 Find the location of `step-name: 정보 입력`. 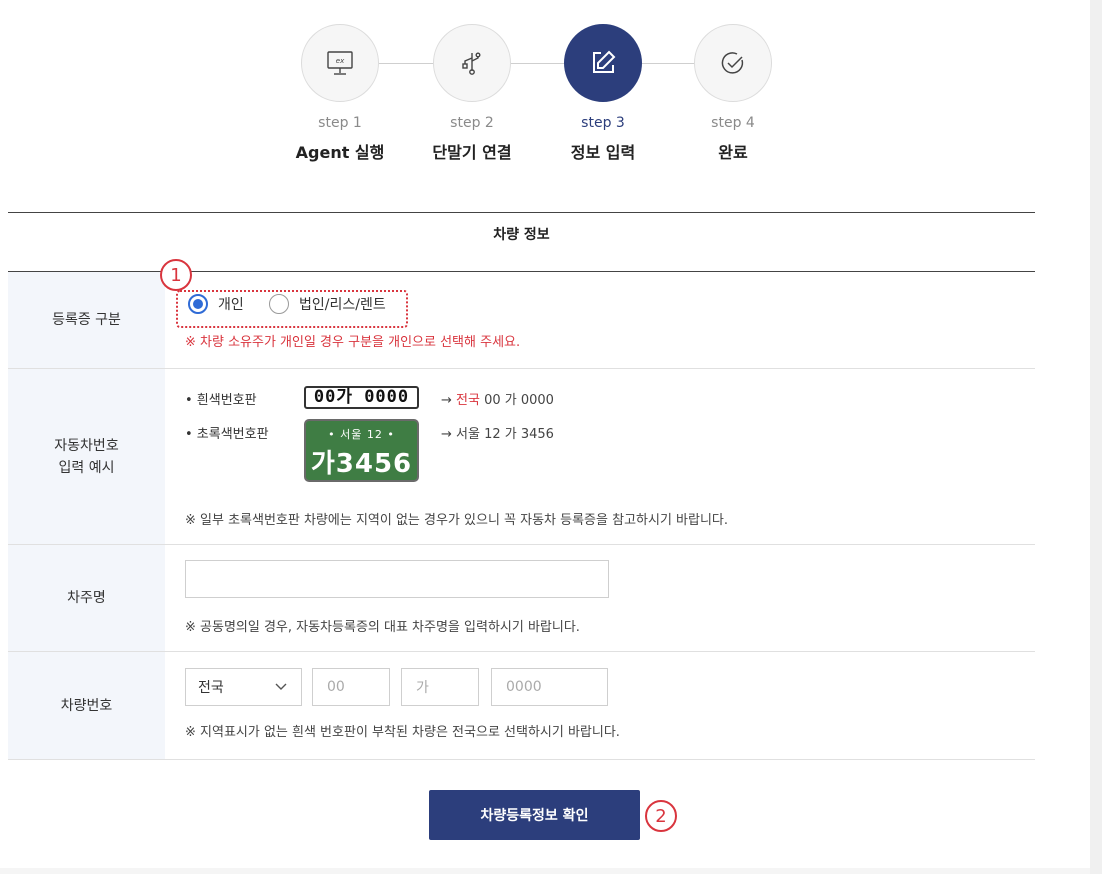

step-name: 정보 입력 is located at coordinates (603, 152).